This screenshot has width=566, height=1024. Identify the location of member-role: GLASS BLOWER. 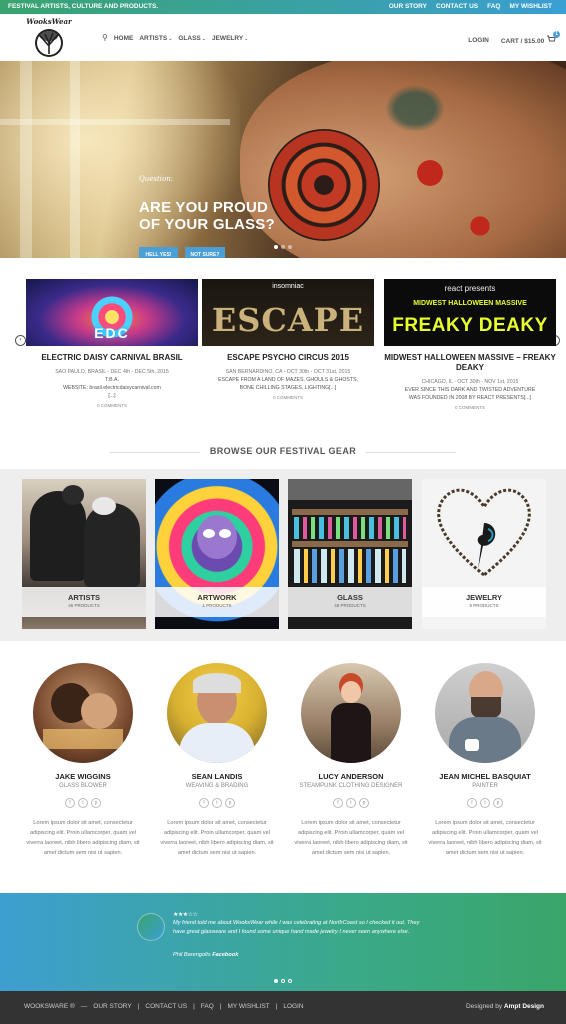
(83, 786).